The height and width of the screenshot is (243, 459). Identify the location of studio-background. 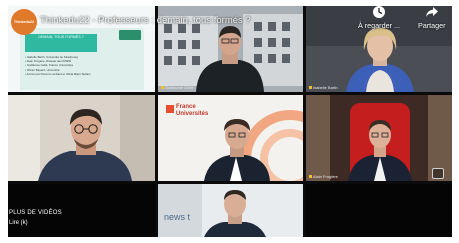
(230, 210).